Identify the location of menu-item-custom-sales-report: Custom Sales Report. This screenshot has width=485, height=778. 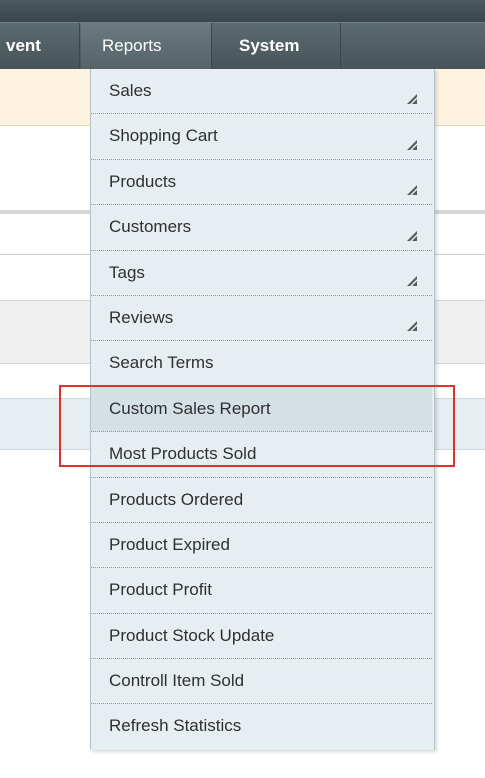
(261, 409).